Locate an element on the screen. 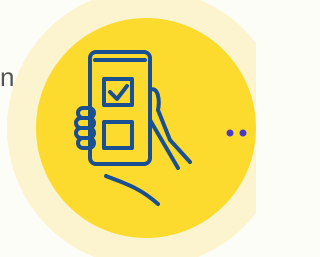 The image size is (320, 257). dot-right is located at coordinates (243, 133).